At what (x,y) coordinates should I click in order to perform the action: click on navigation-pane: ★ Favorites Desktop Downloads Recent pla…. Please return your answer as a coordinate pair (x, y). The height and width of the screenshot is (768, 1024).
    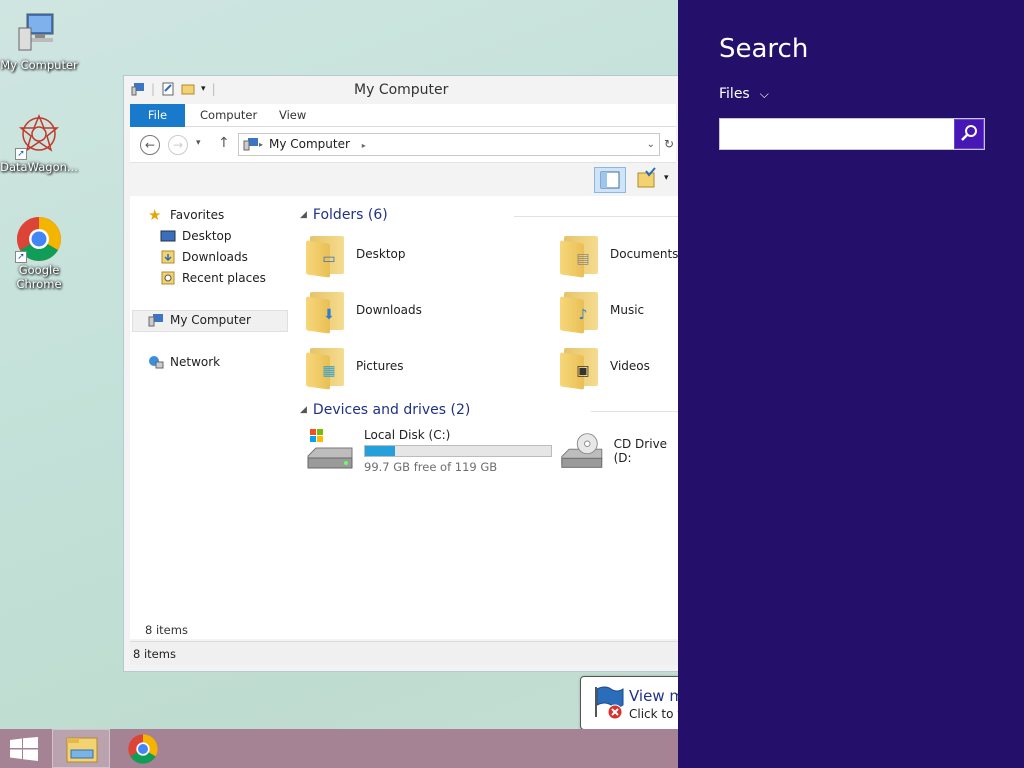
    Looking at the image, I should click on (210, 417).